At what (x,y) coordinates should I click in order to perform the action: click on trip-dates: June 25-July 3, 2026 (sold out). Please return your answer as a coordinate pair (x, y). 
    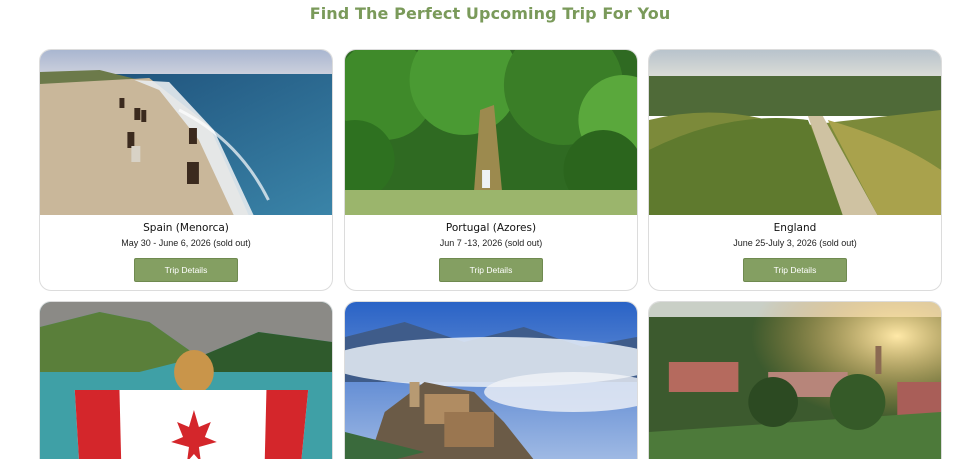
    Looking at the image, I should click on (795, 243).